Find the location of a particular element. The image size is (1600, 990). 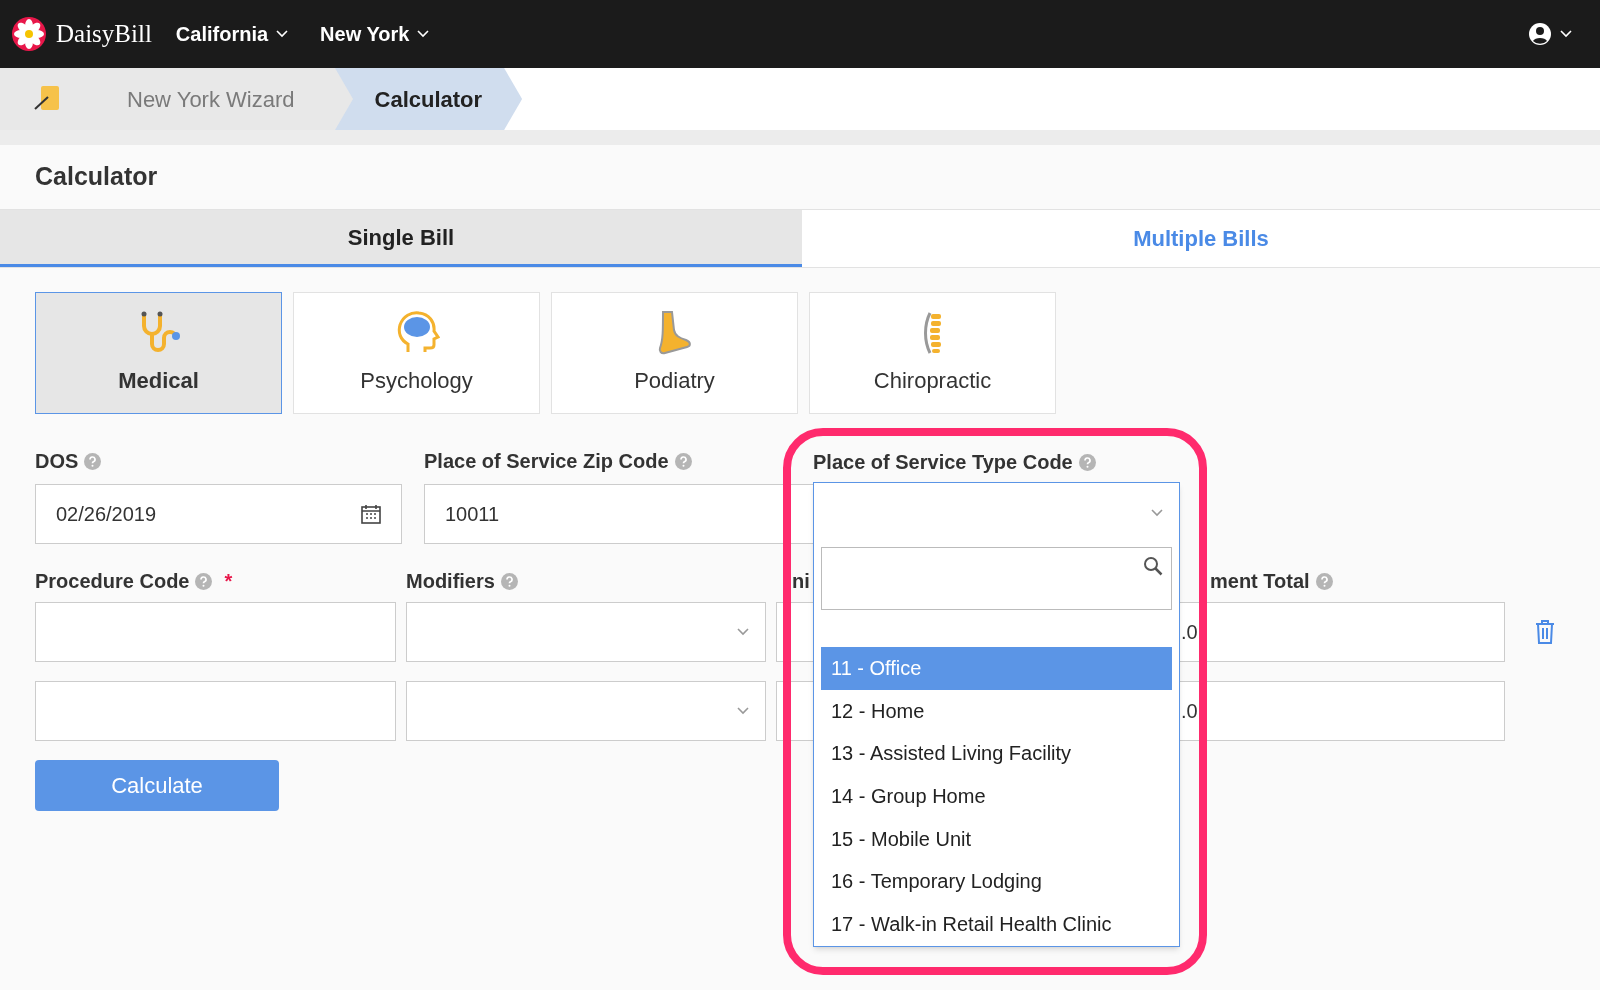

dropdown-option: 17 - Walk-in Retail Health Clinic is located at coordinates (996, 924).